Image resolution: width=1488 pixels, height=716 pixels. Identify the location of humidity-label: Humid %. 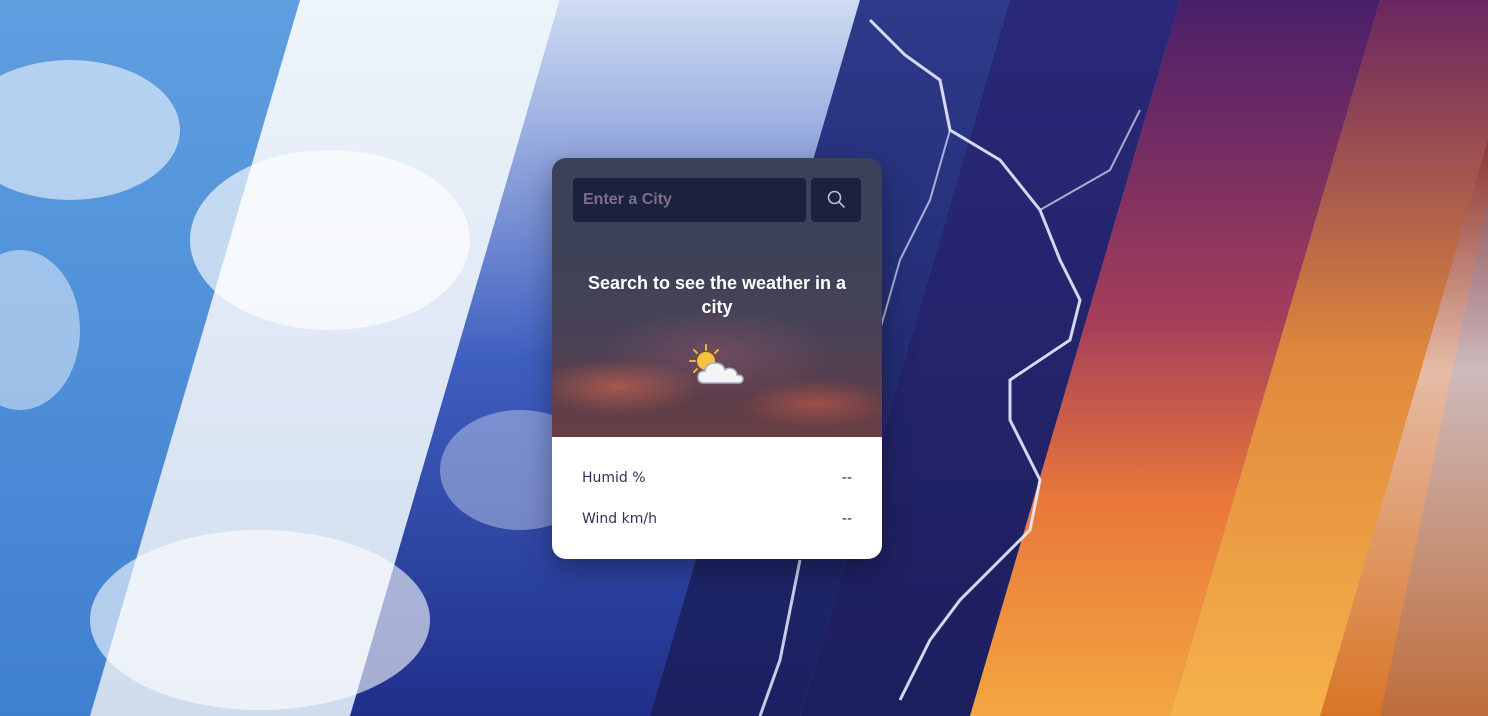
(614, 477).